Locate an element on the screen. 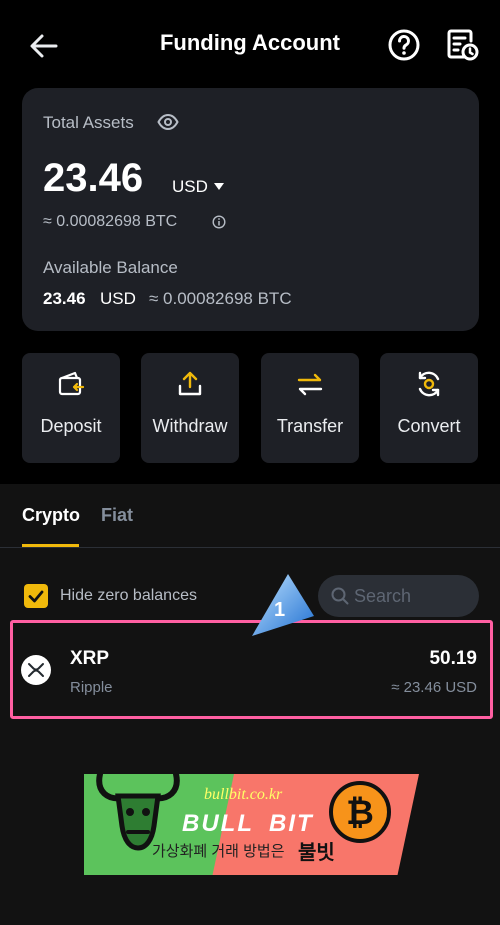 Image resolution: width=500 pixels, height=925 pixels. page-title: Funding Account is located at coordinates (250, 42).